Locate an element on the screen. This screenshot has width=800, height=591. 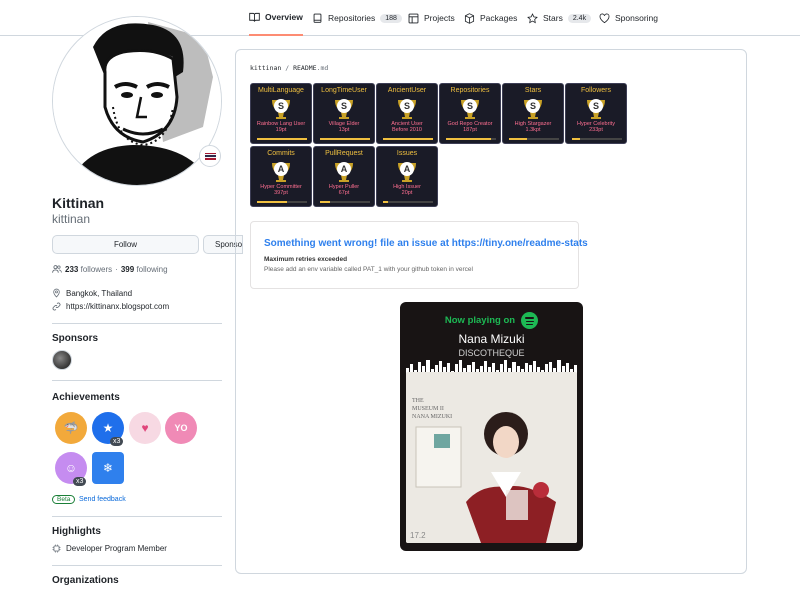
trophy-card: Issues A High Issuer 20pt is located at coordinates (407, 176).